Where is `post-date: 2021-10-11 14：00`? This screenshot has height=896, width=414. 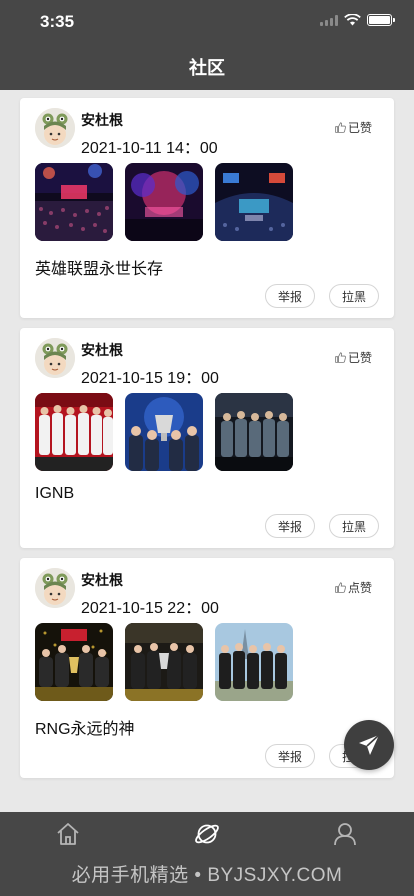 post-date: 2021-10-11 14：00 is located at coordinates (149, 148).